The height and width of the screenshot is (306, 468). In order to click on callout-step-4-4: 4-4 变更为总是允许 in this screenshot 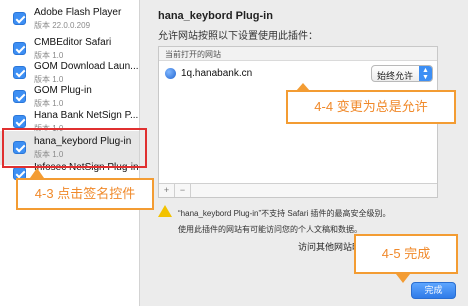, I will do `click(371, 107)`.